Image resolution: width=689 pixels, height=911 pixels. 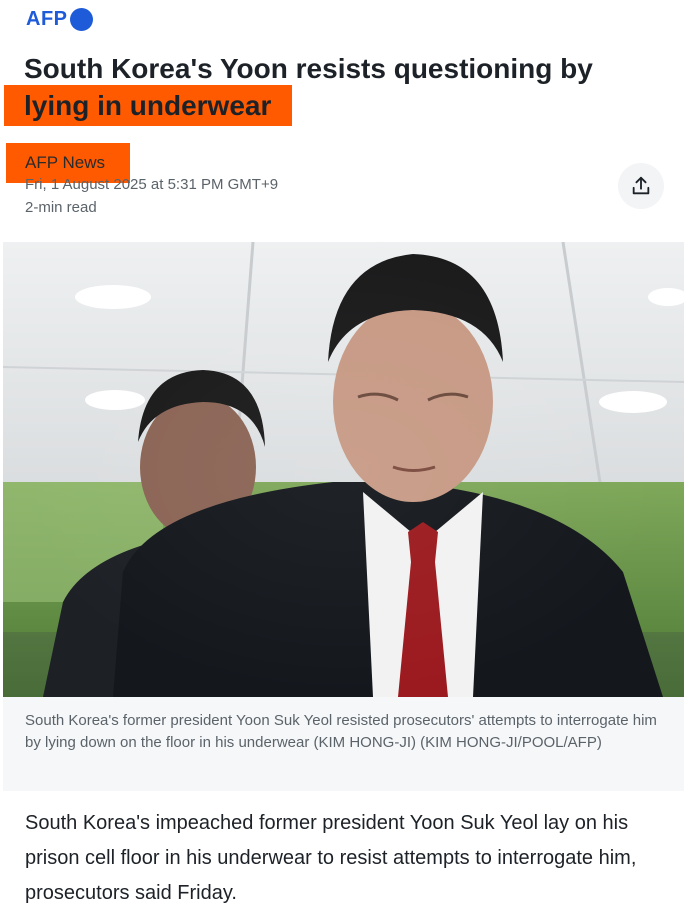 I want to click on brand-name: AFP, so click(x=47, y=19).